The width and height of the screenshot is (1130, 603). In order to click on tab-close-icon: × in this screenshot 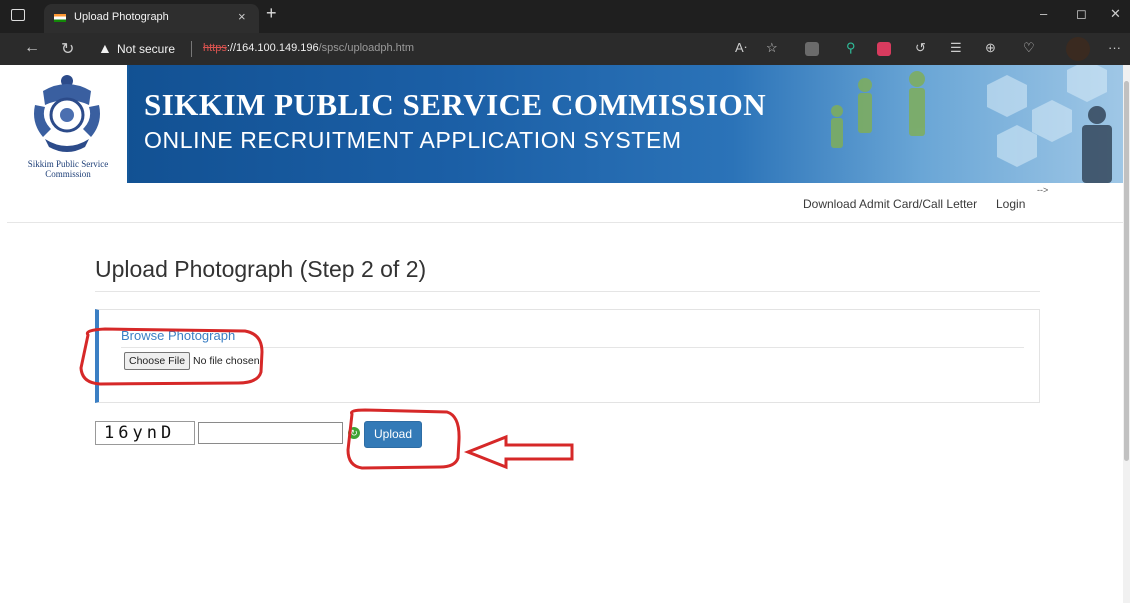, I will do `click(242, 16)`.